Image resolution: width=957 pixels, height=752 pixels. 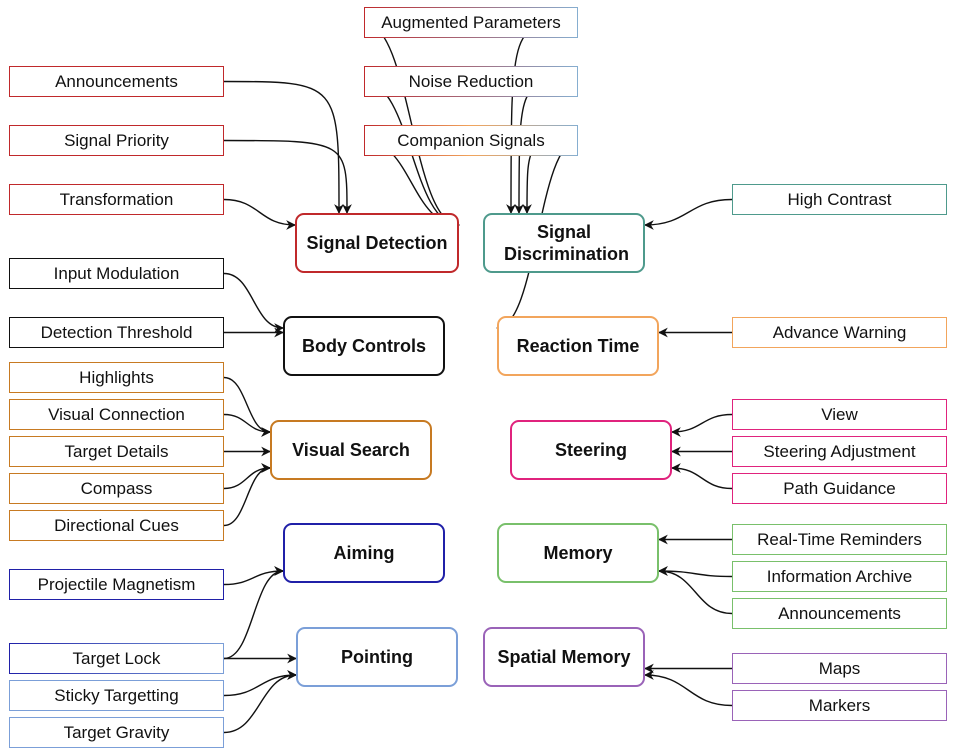 I want to click on hub-pointing: Pointing, so click(x=377, y=657).